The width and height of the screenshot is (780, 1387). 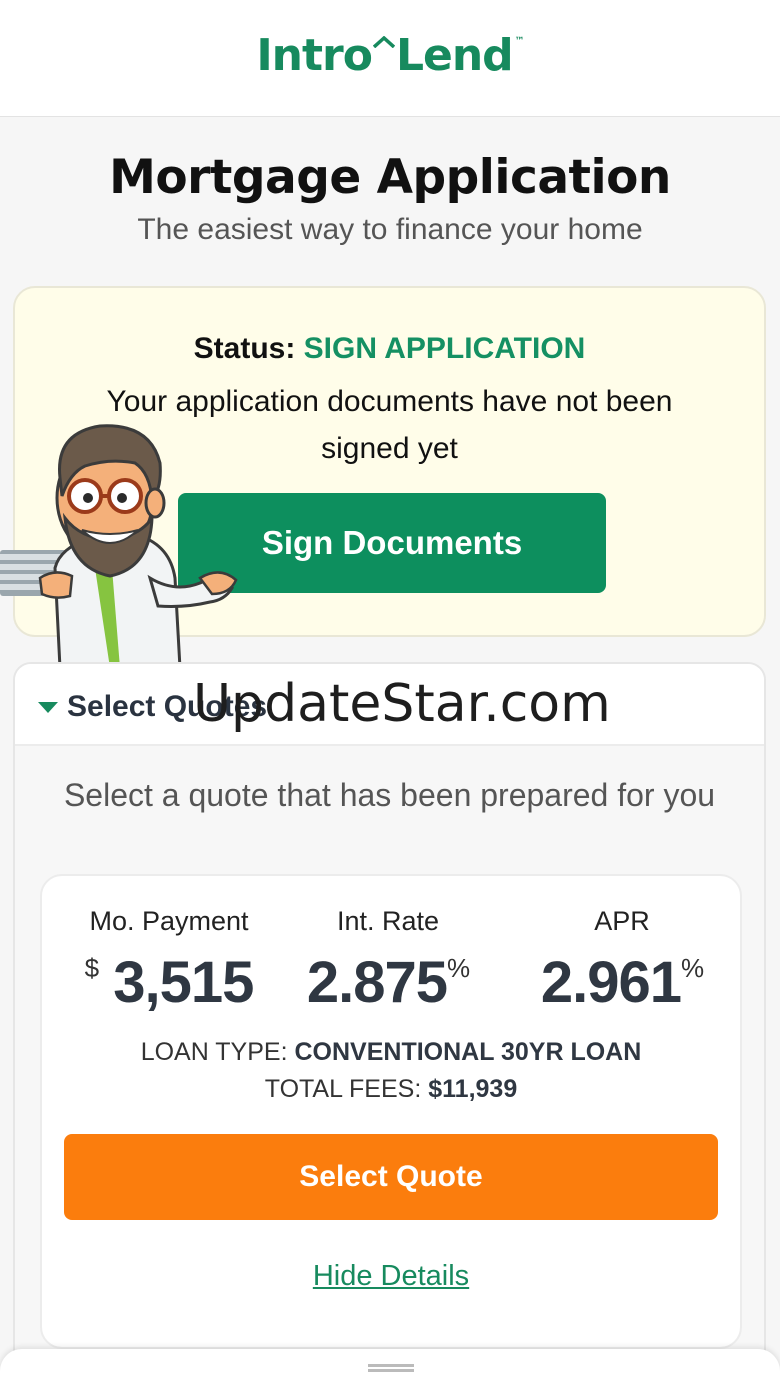 I want to click on top-bar: Intro Lend ™, so click(x=390, y=58).